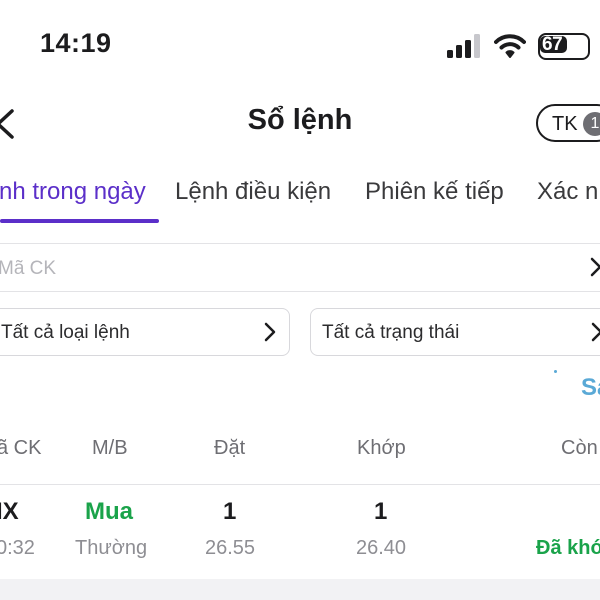 The height and width of the screenshot is (600, 600). I want to click on order-type-filter-label: Tất cả loại lệnh, so click(65, 332).